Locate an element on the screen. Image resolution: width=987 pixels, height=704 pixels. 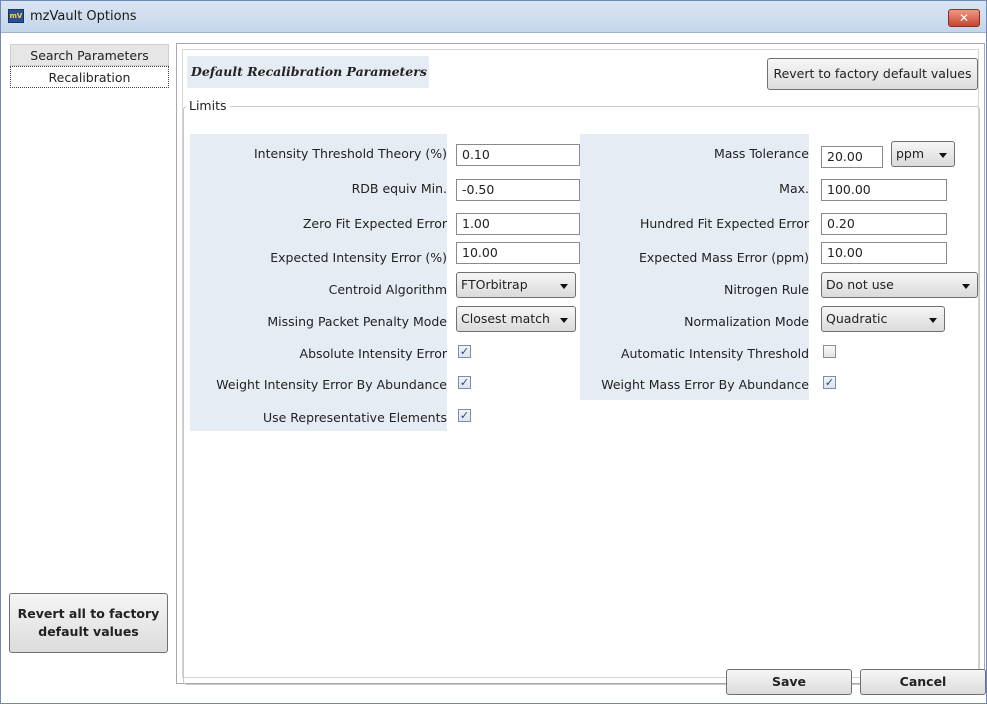
zero-fit-expected-error-input: 1.00 is located at coordinates (518, 224).